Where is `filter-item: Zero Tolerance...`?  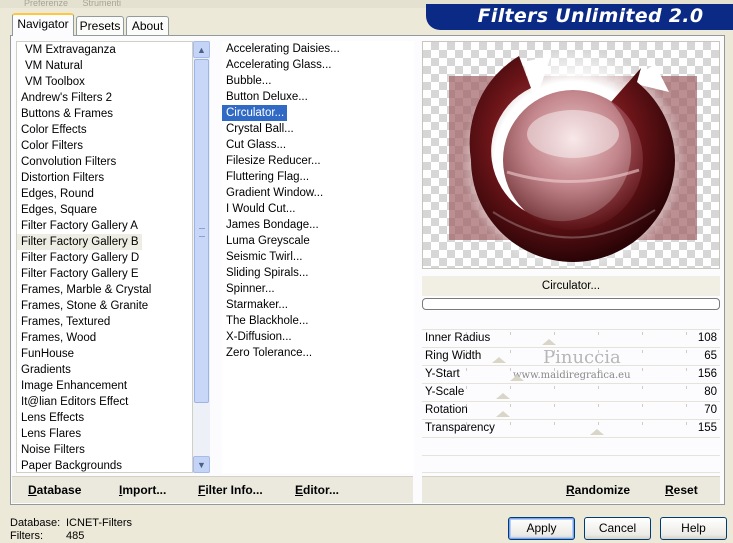
filter-item: Zero Tolerance... is located at coordinates (267, 353).